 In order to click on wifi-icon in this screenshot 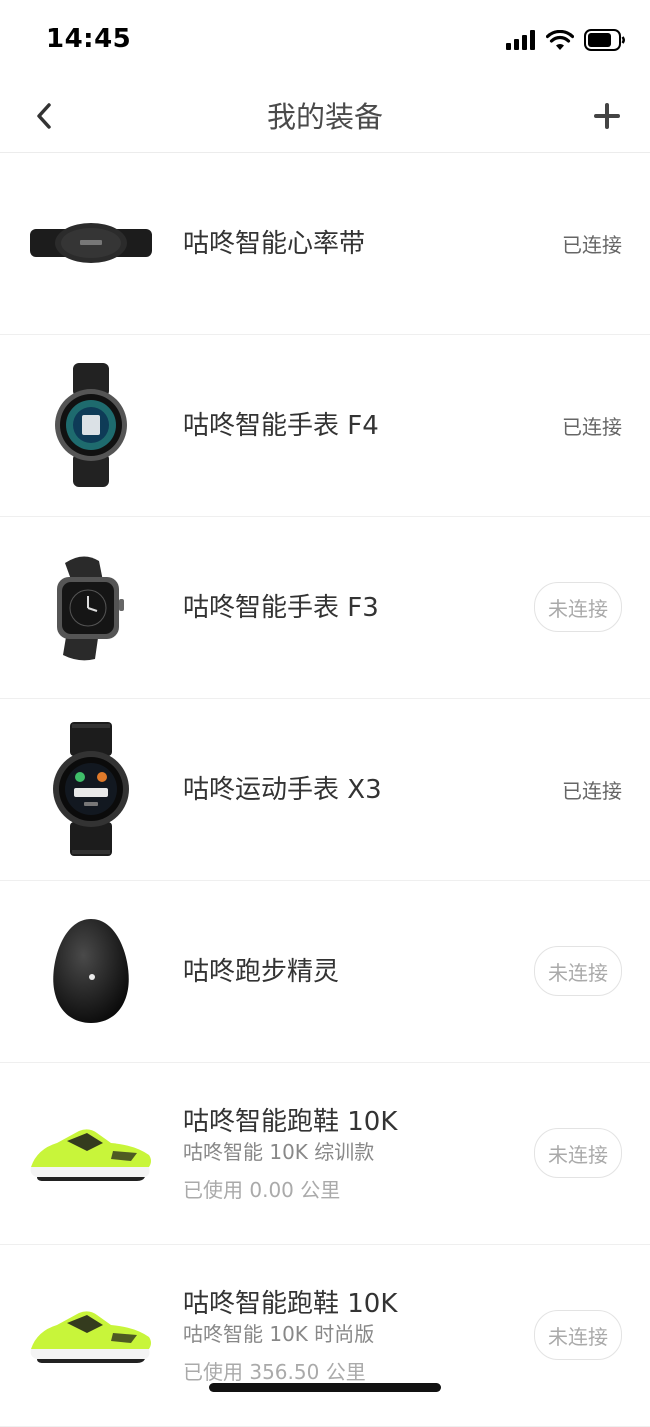, I will do `click(560, 39)`.